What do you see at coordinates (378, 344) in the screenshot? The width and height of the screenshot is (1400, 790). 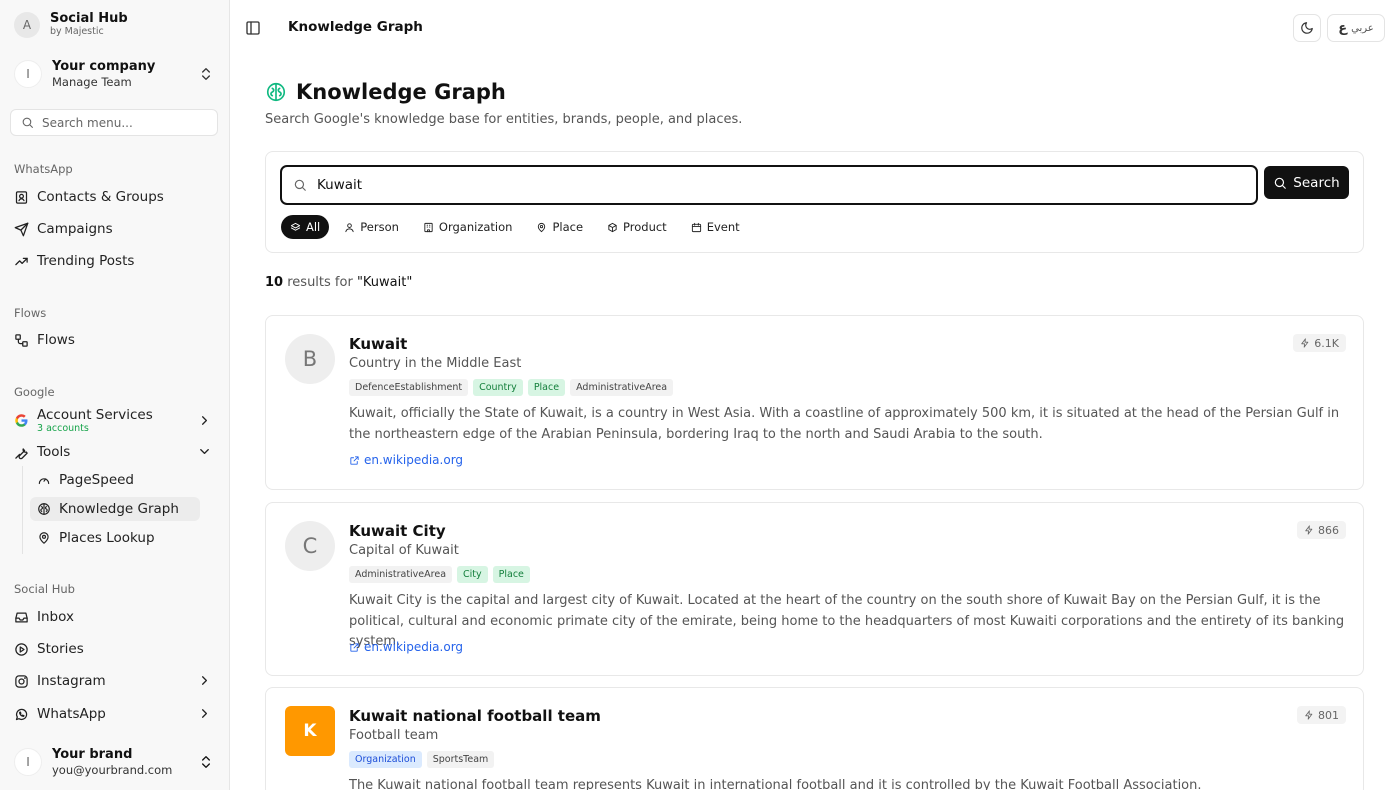 I see `entity-name: Kuwait` at bounding box center [378, 344].